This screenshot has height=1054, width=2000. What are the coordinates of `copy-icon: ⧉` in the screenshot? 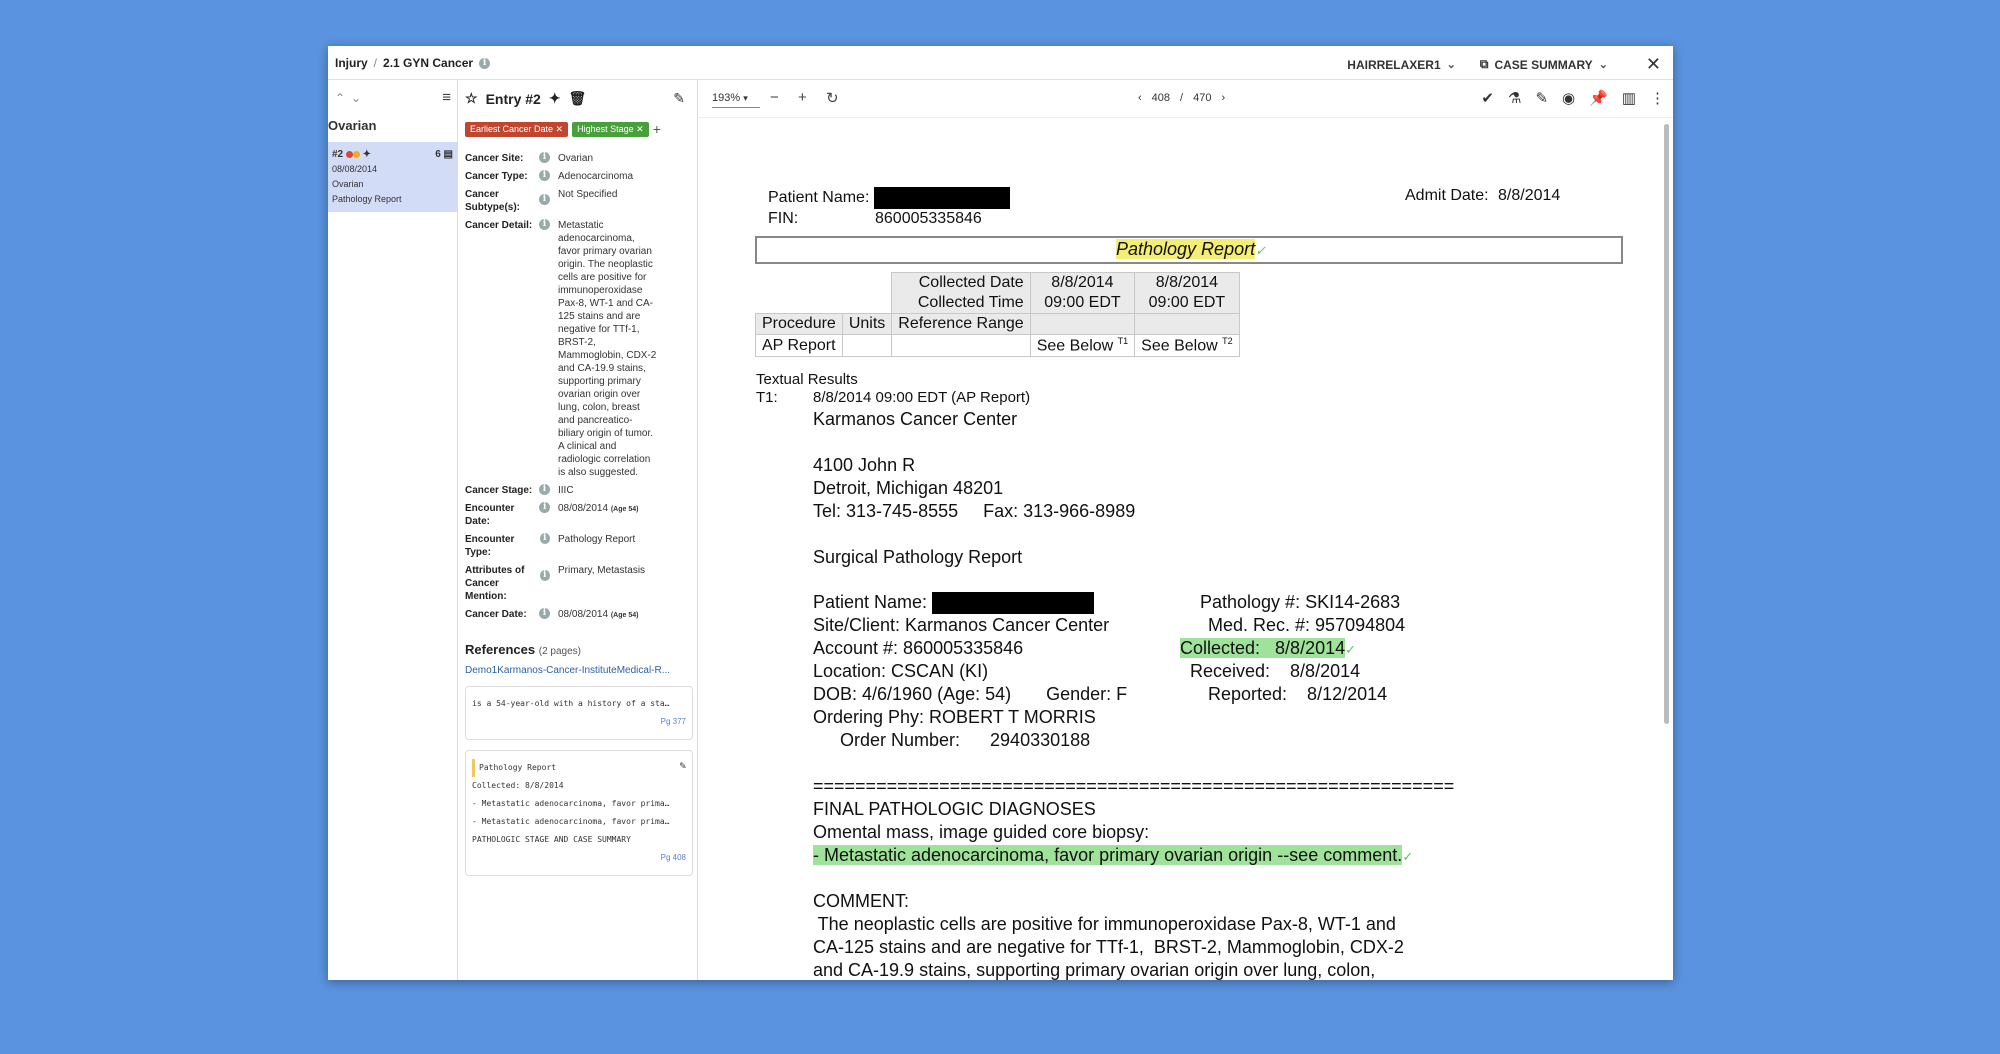 It's located at (1484, 64).